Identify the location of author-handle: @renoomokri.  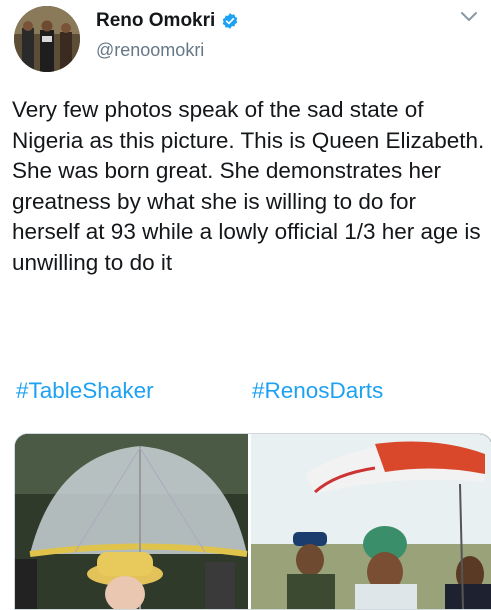
(150, 50).